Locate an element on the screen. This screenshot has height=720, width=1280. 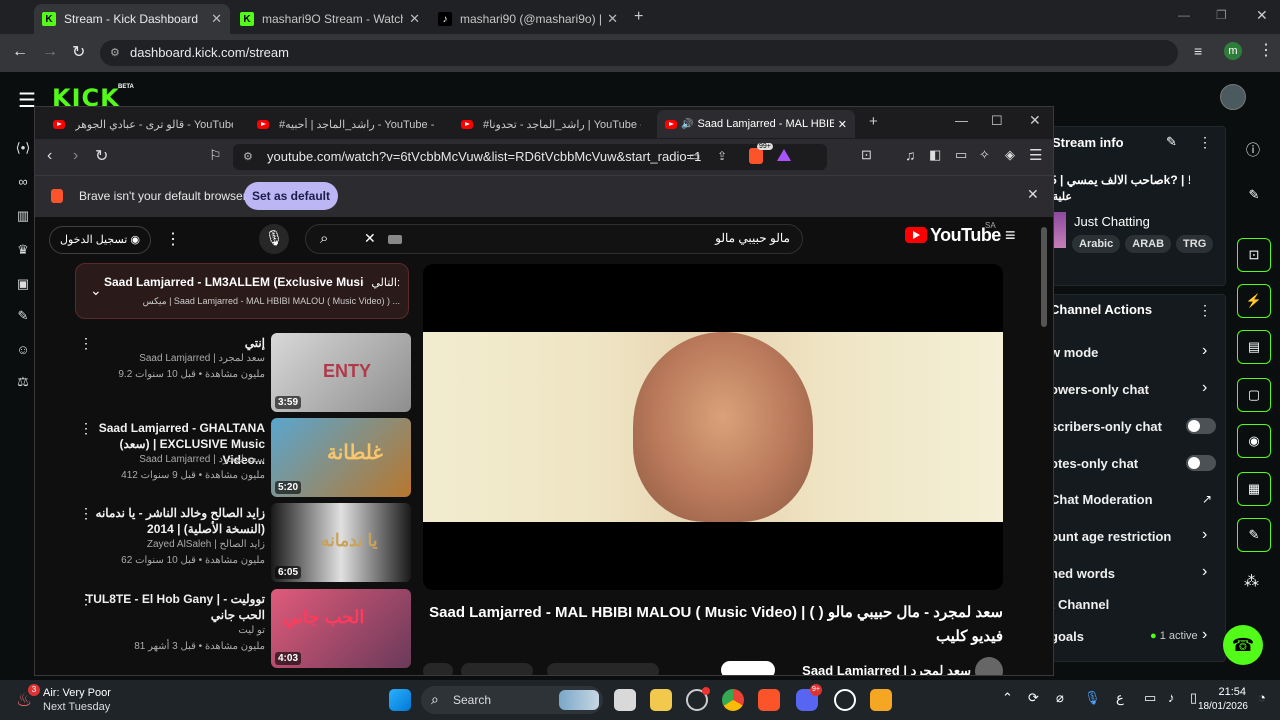
edit-icon: ✎ is located at coordinates (1171, 142).